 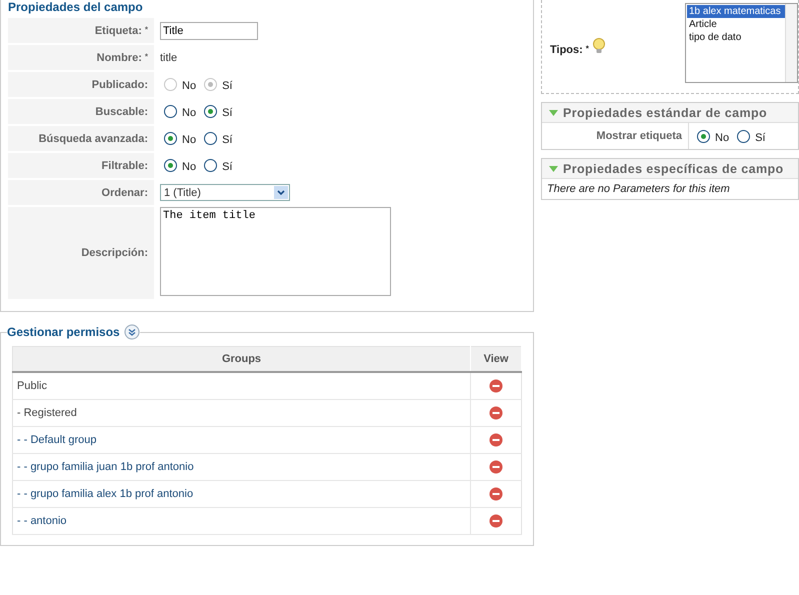 What do you see at coordinates (42, 521) in the screenshot?
I see `group-link: - - antonio` at bounding box center [42, 521].